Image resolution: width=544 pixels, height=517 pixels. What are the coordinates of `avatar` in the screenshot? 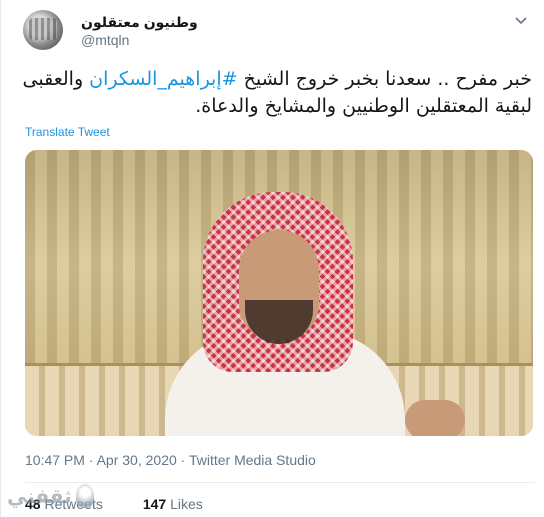 It's located at (43, 30).